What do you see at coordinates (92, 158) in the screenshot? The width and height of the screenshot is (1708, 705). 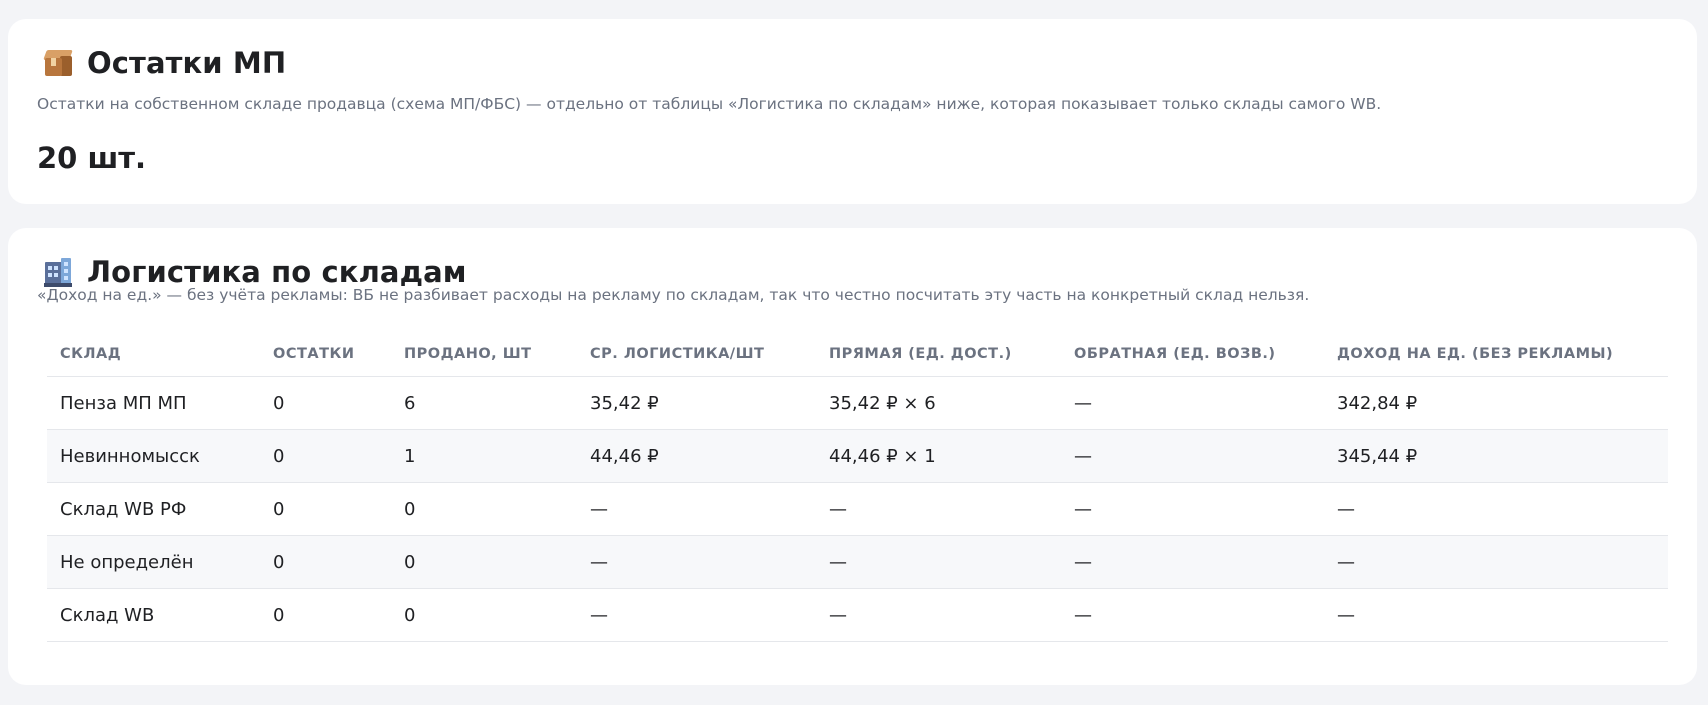 I see `stock-total-value: 20 шт.` at bounding box center [92, 158].